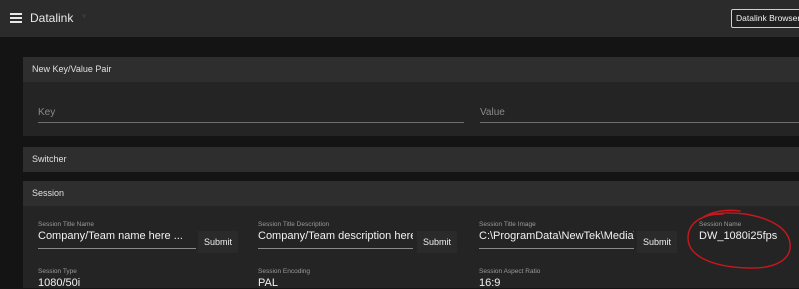 This screenshot has height=289, width=799. What do you see at coordinates (554, 283) in the screenshot?
I see `session-aspect-ratio-value: 16:9` at bounding box center [554, 283].